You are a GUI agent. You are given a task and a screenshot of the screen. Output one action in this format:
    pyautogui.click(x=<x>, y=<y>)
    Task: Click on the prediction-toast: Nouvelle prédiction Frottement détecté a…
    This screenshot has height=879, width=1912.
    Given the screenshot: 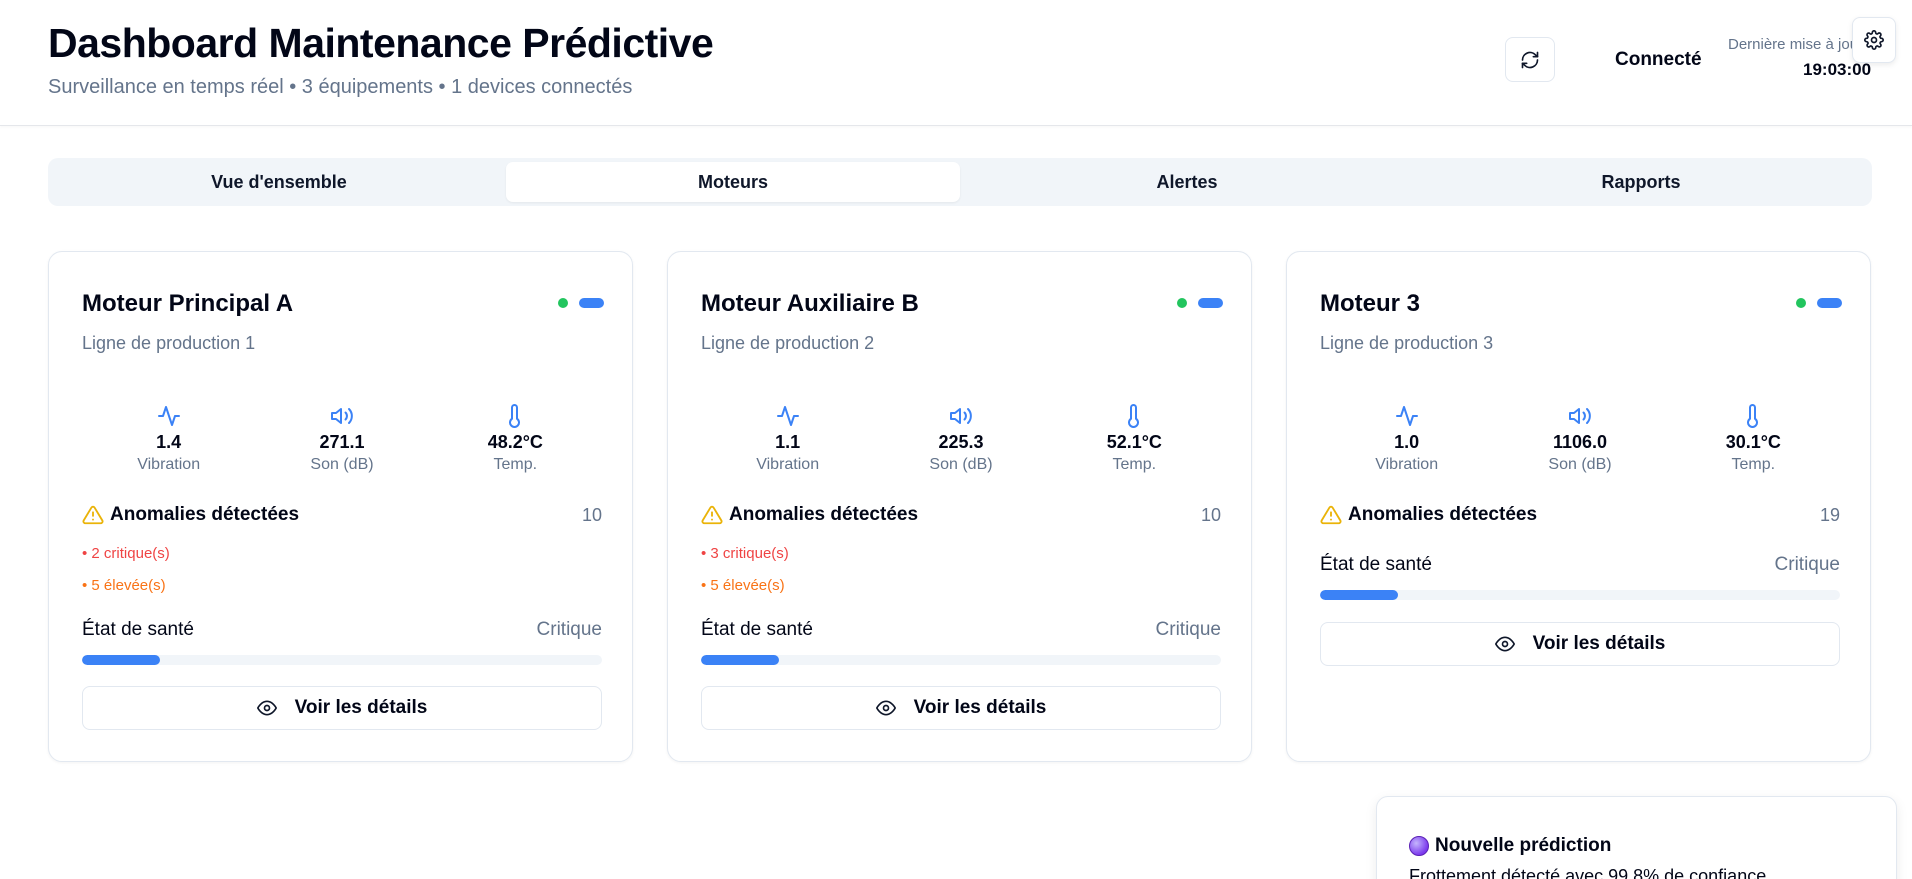 What is the action you would take?
    pyautogui.click(x=1636, y=837)
    